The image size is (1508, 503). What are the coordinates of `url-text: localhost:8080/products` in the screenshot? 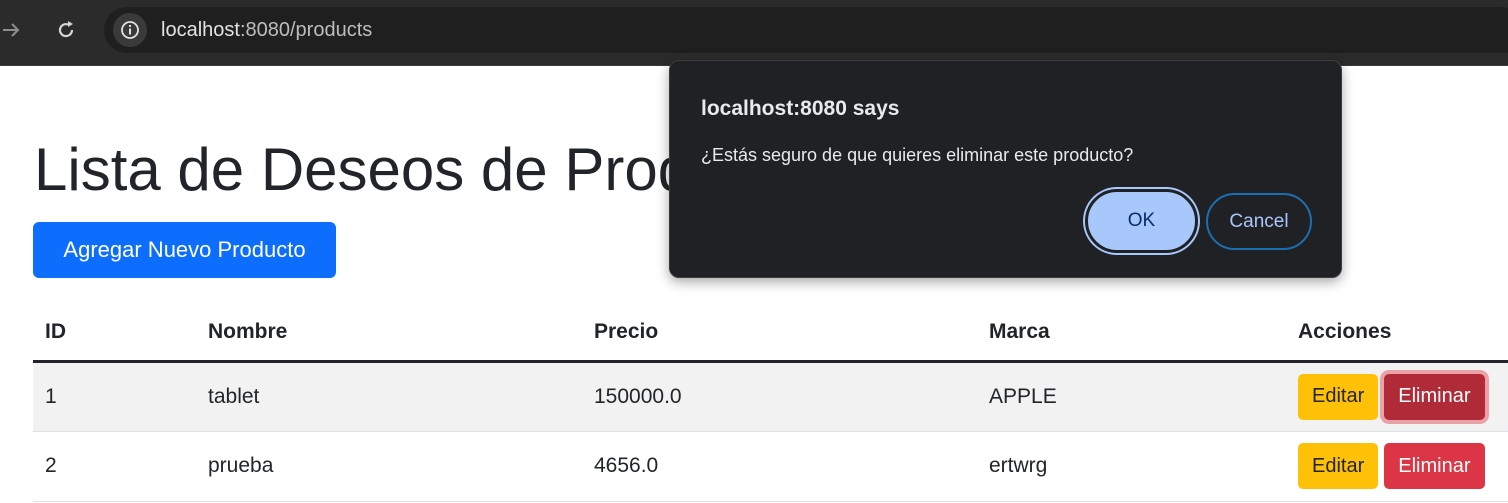 It's located at (266, 30).